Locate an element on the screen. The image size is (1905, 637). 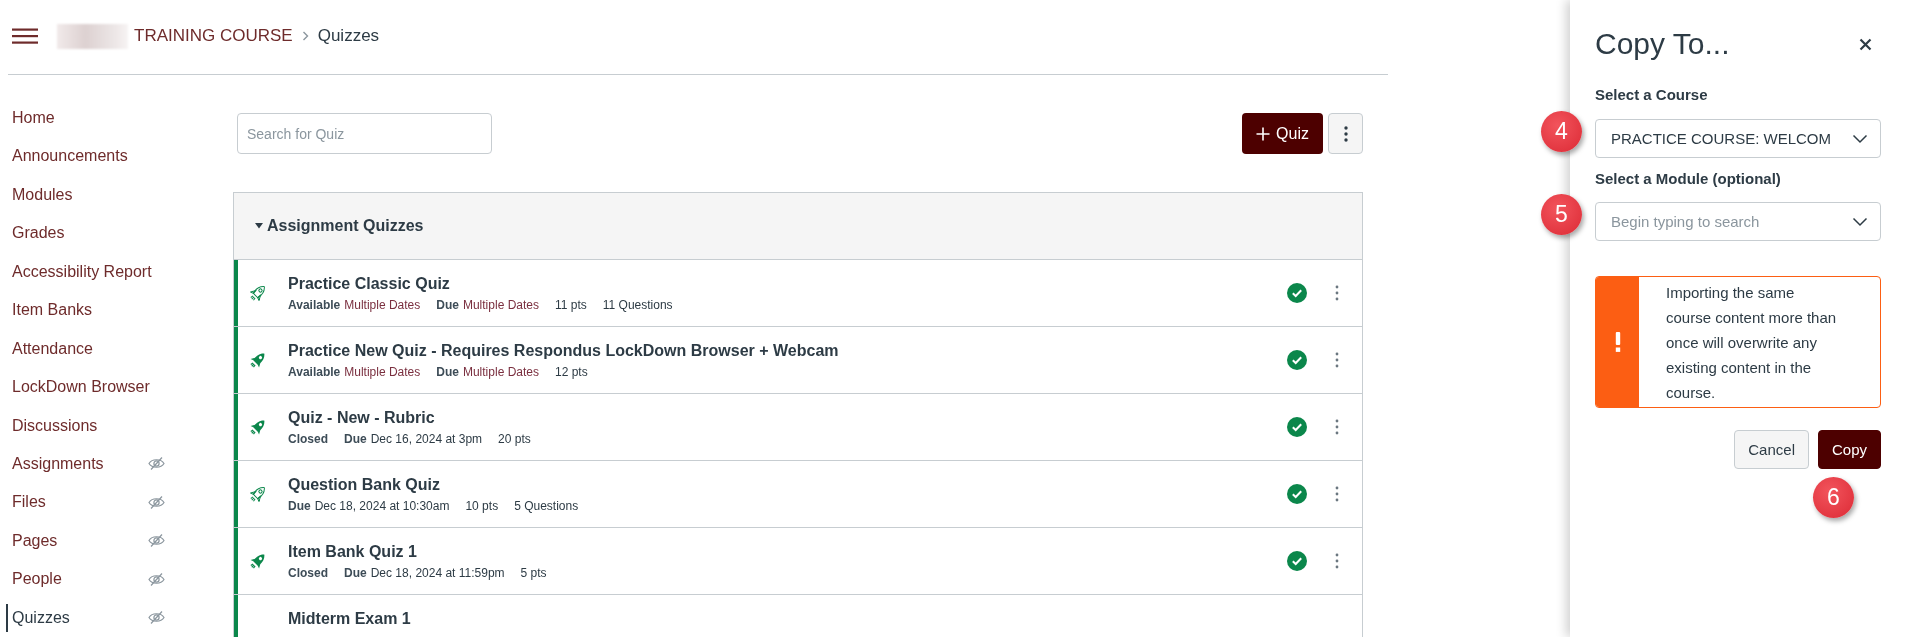
module-search-field: Begin typing to search is located at coordinates (1738, 221).